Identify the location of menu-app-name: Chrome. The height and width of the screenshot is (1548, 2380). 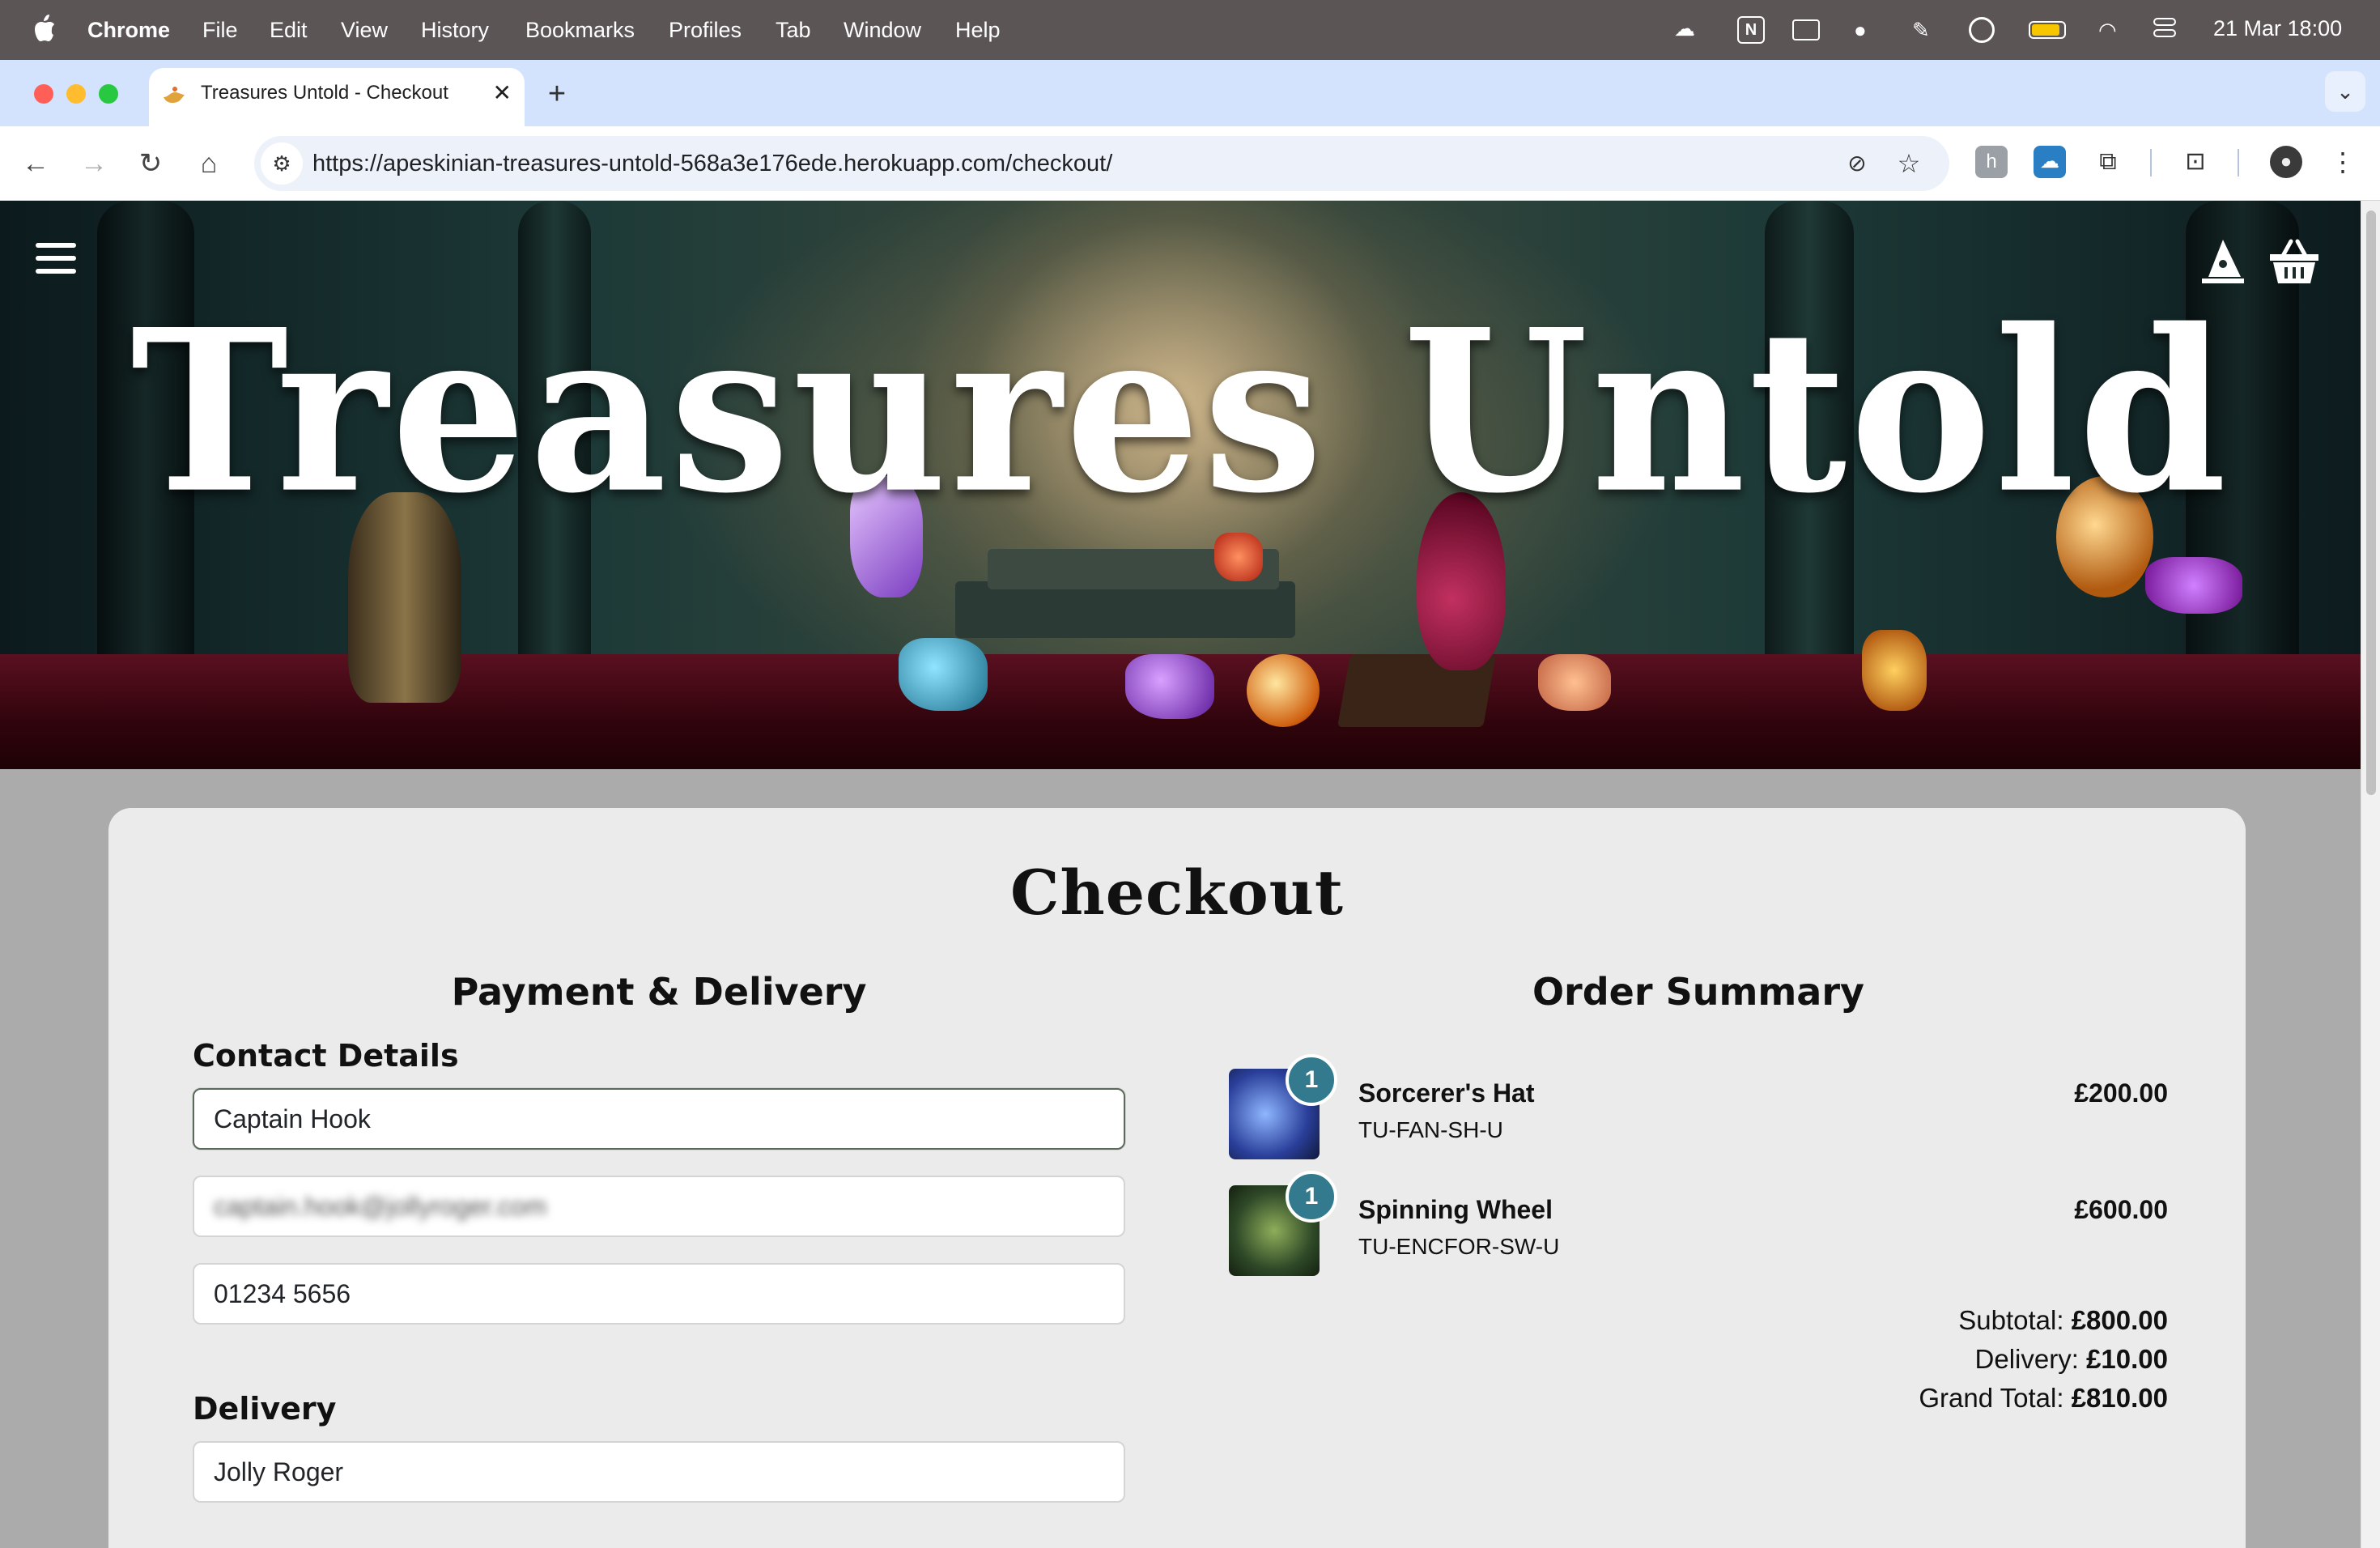
(128, 30).